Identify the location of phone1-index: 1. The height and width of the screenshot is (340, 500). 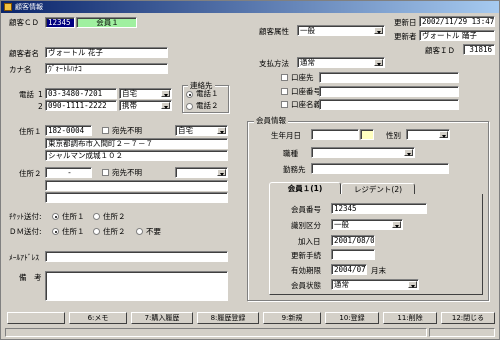
(40, 94).